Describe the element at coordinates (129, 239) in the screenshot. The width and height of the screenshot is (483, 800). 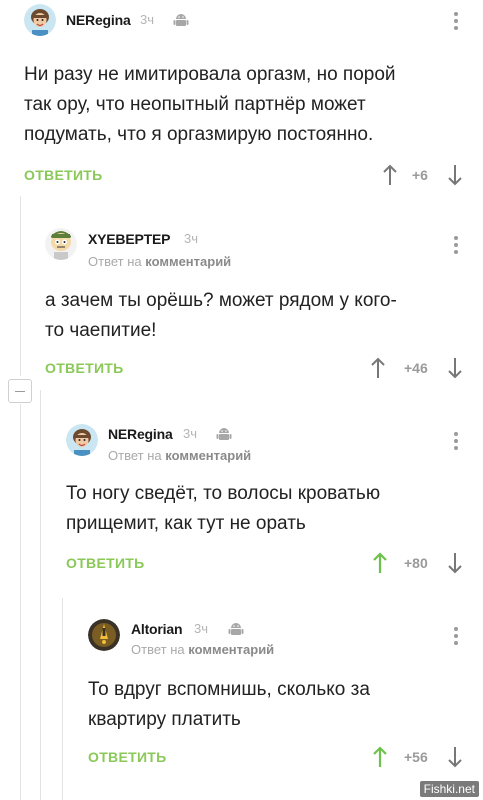
I see `username: XYEBEPTEP` at that location.